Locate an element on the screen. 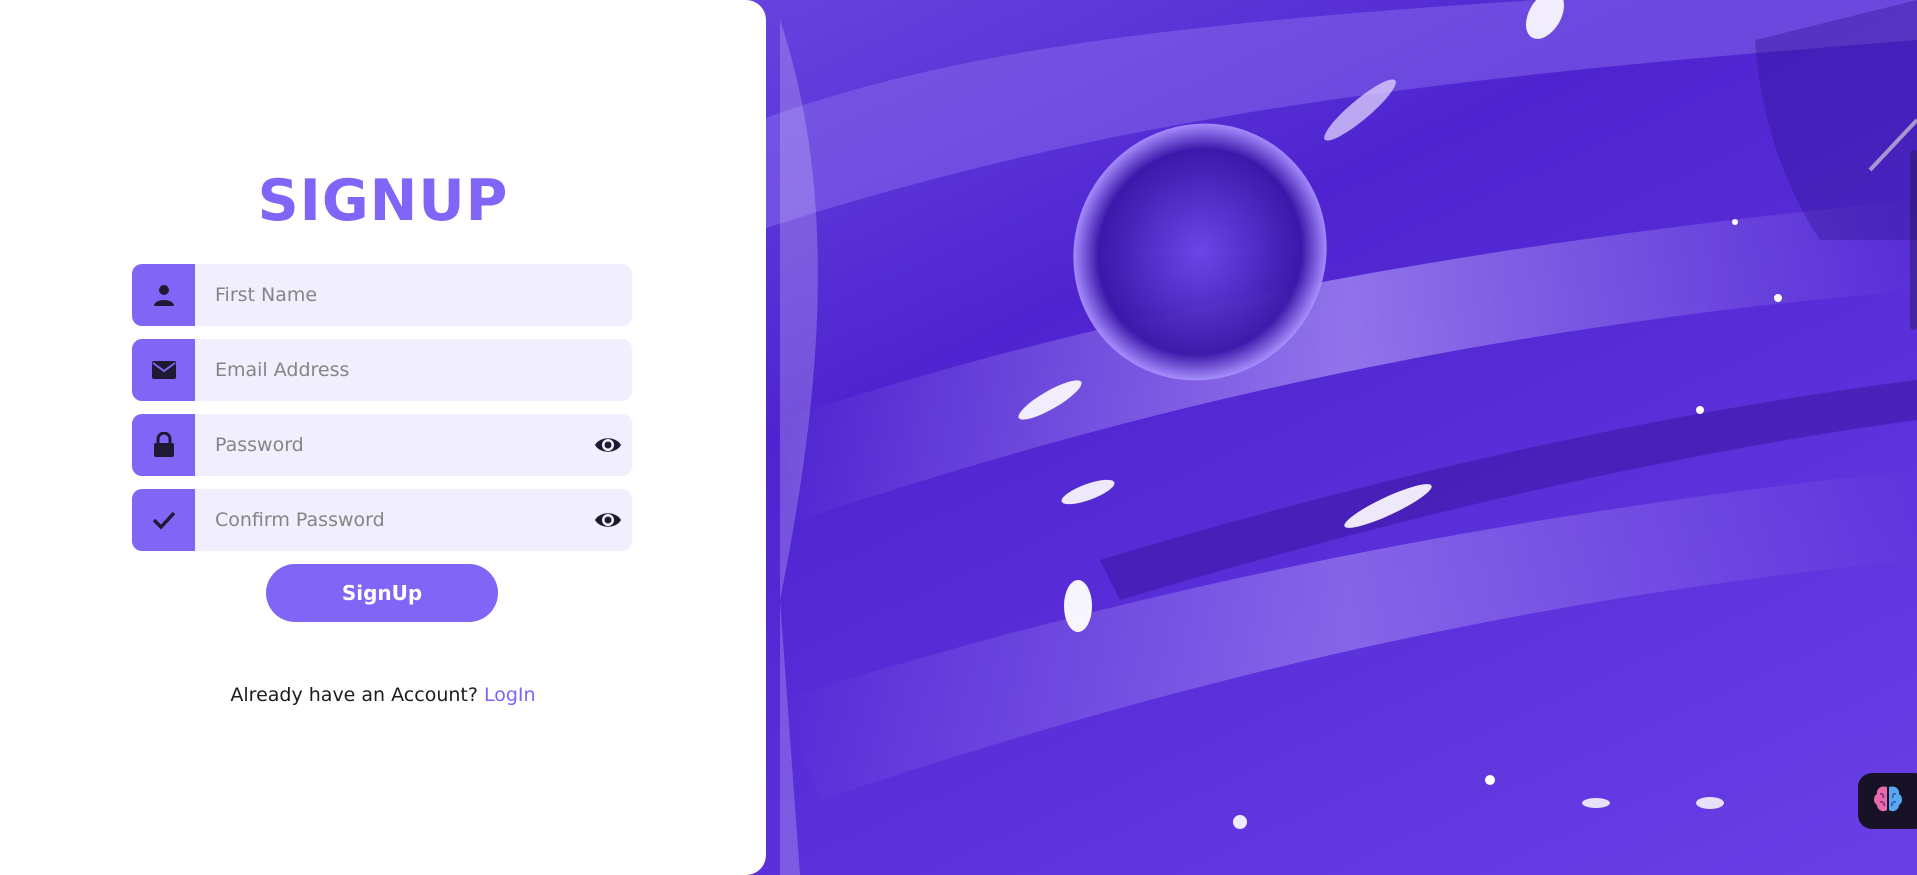  email-input is located at coordinates (395, 370).